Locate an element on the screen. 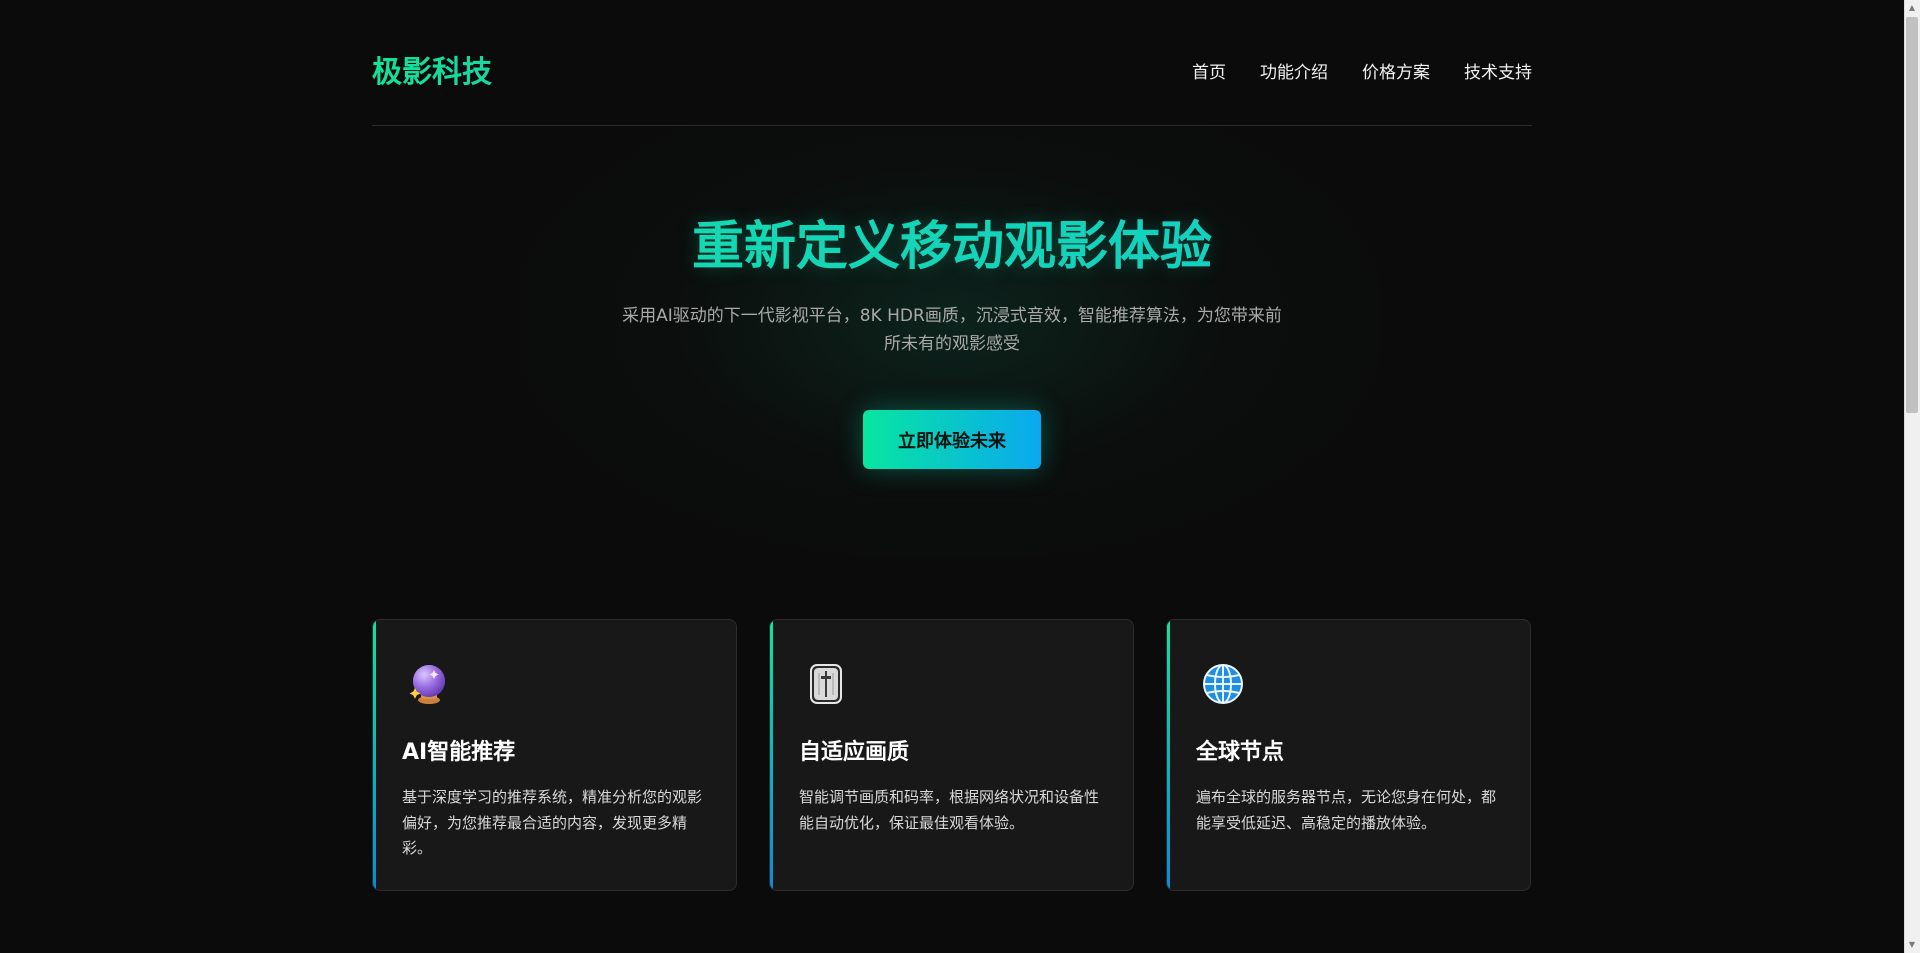 The image size is (1920, 953). feature-title: AI智能推荐 is located at coordinates (459, 752).